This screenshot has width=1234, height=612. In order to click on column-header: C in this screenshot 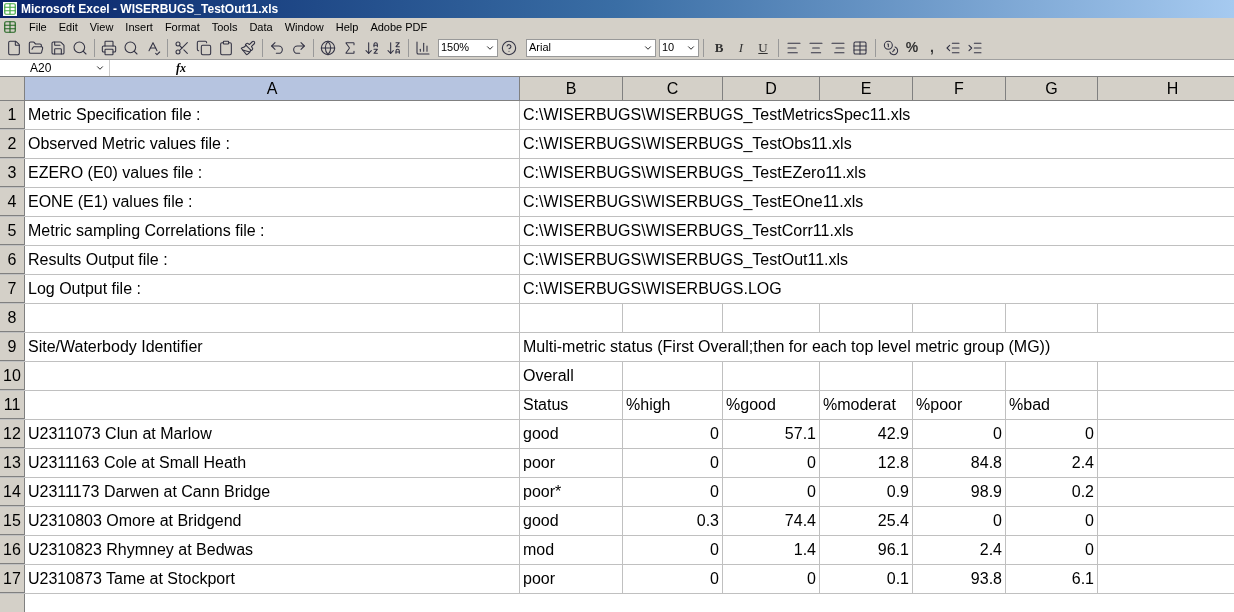, I will do `click(673, 88)`.